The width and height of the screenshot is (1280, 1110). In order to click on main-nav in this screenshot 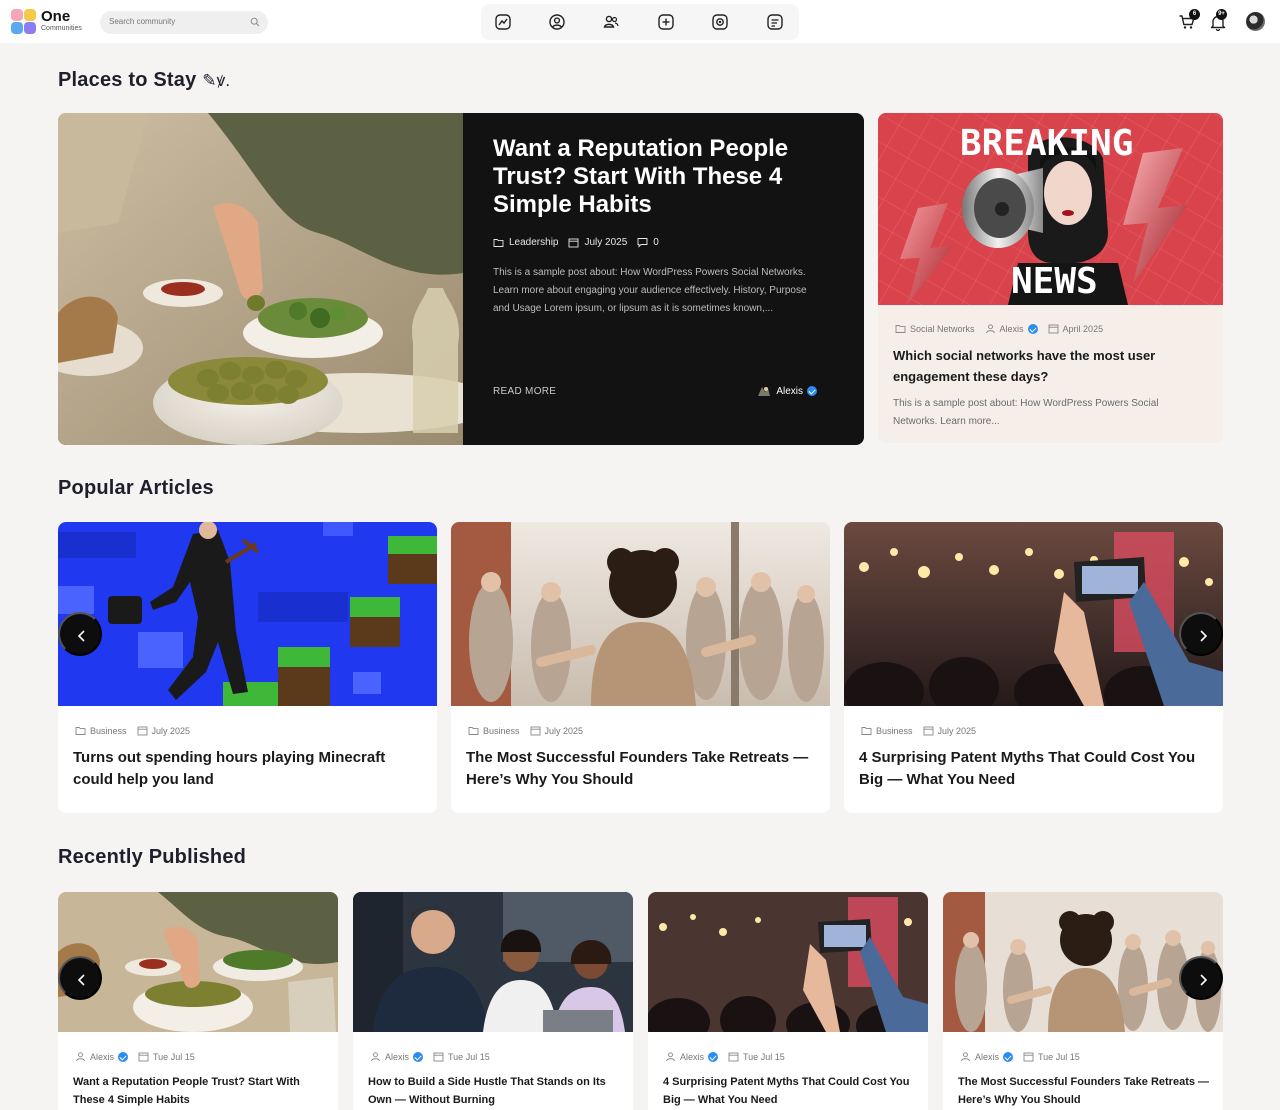, I will do `click(640, 22)`.